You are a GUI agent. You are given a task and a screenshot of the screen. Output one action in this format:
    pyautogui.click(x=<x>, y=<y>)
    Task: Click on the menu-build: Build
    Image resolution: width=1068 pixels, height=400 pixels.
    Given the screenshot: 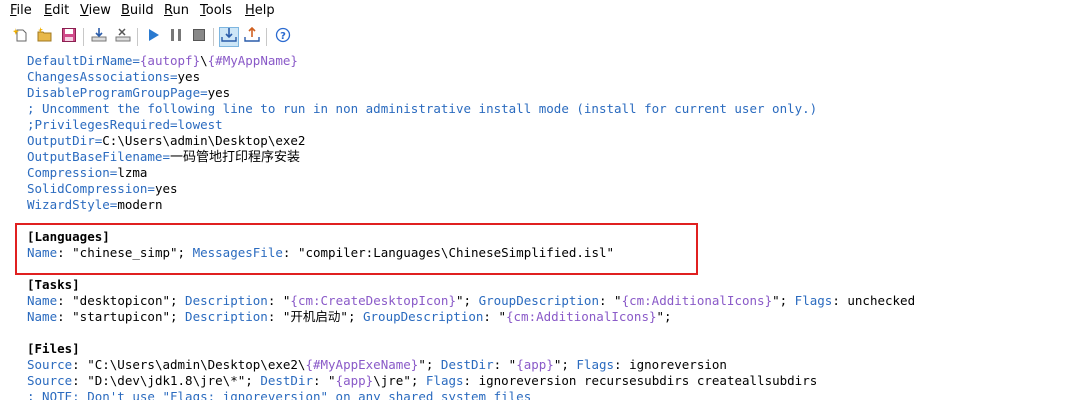 What is the action you would take?
    pyautogui.click(x=137, y=10)
    